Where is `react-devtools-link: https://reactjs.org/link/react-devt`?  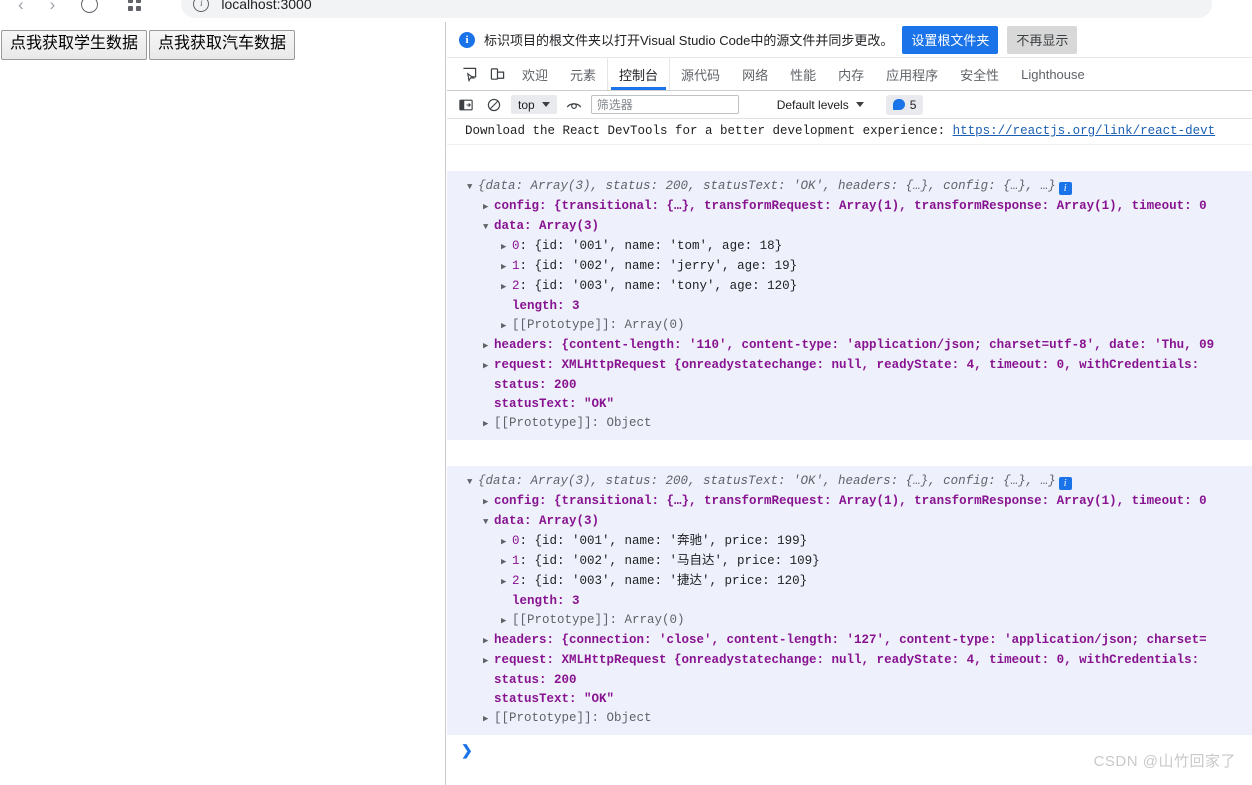 react-devtools-link: https://reactjs.org/link/react-devt is located at coordinates (1084, 131).